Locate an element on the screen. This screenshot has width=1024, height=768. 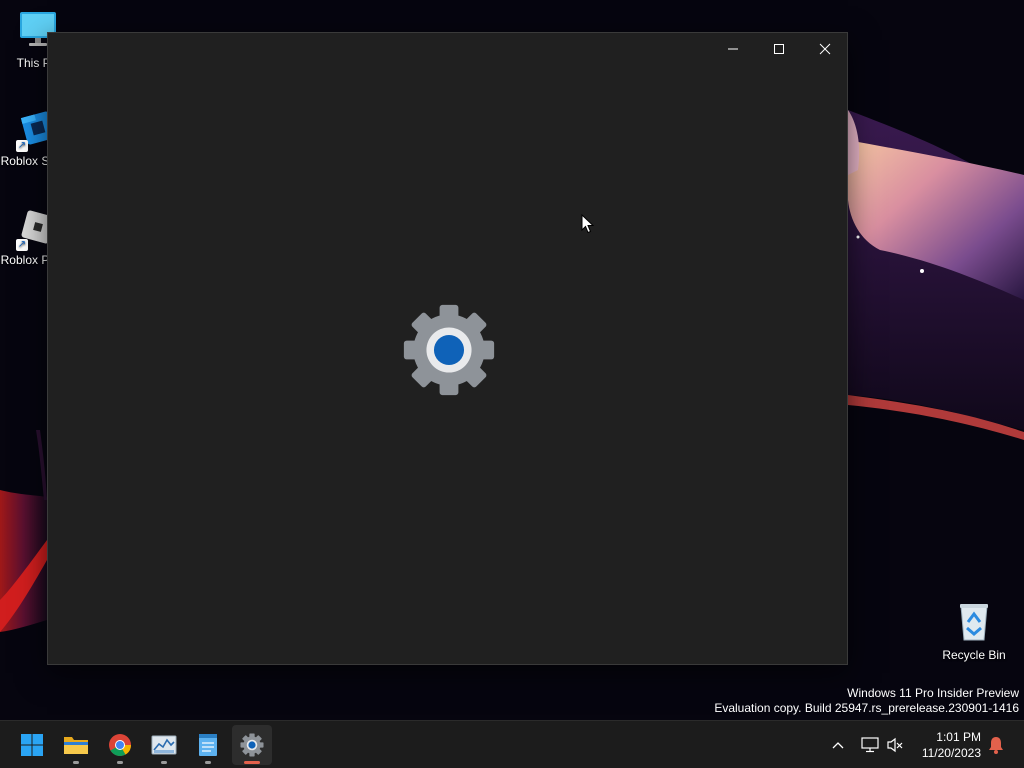
start-button is located at coordinates (32, 745).